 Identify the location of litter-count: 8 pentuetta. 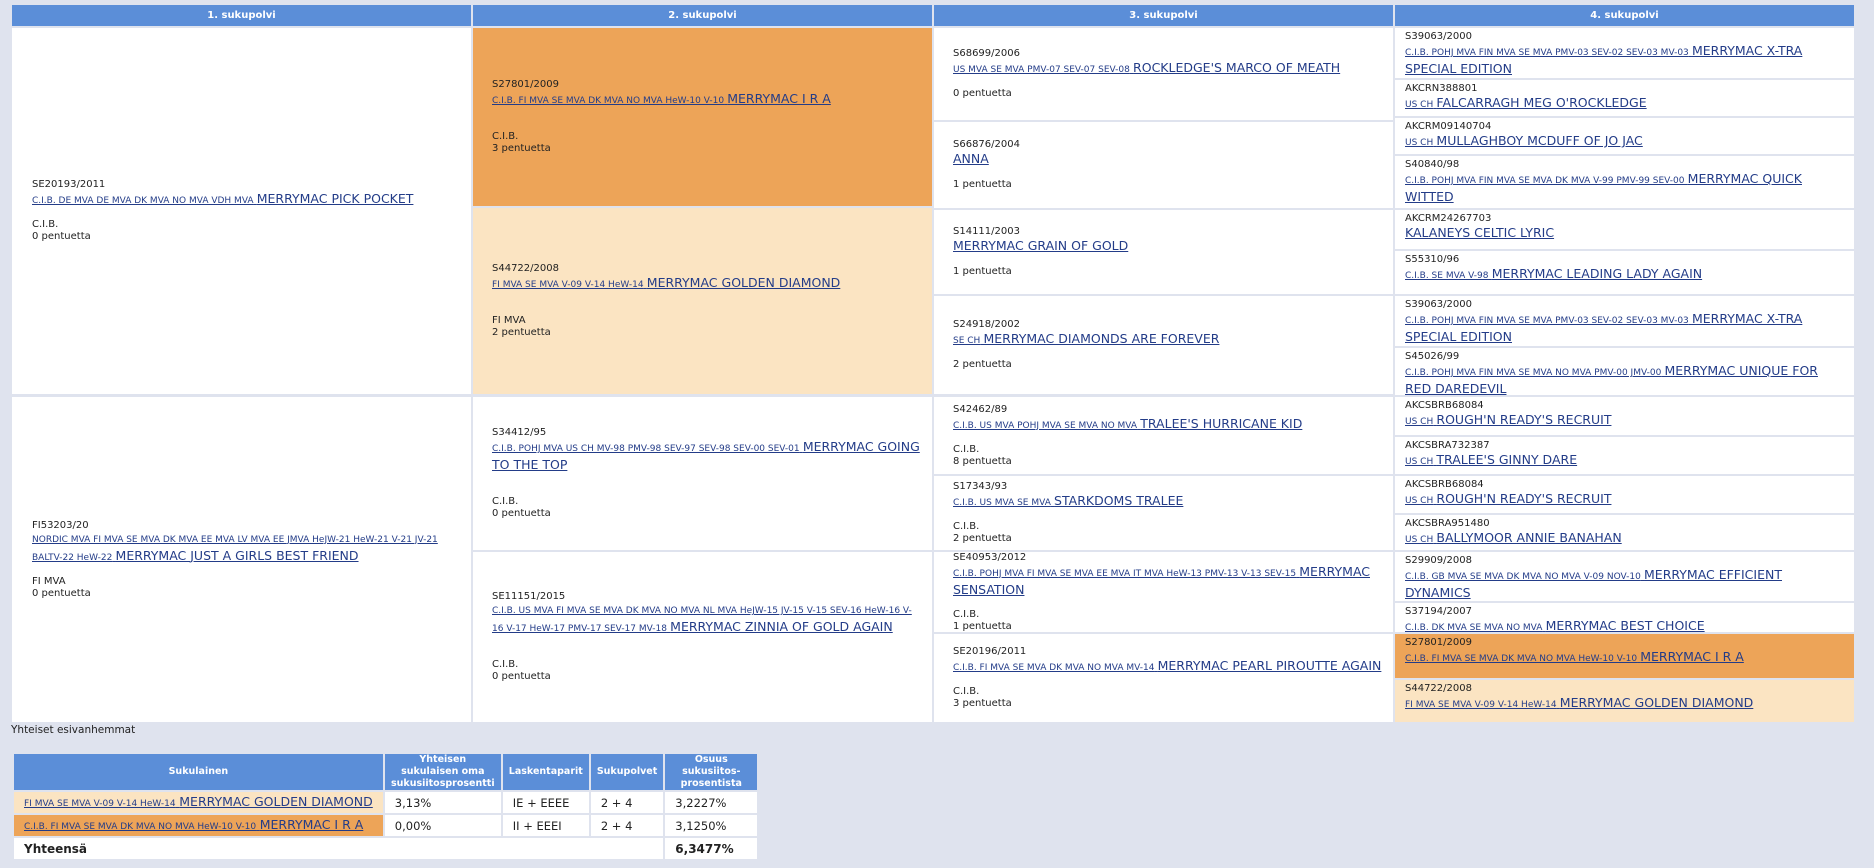
(982, 461).